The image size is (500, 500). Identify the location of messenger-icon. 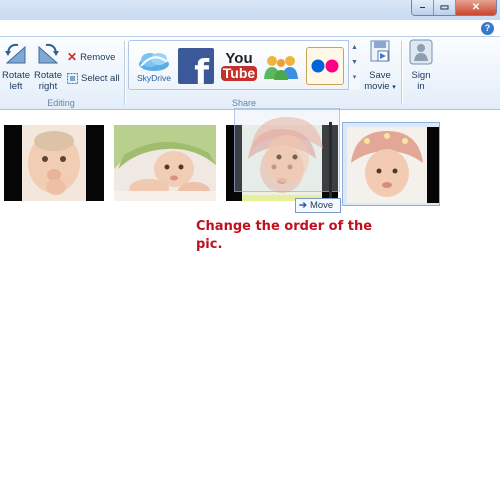
(281, 68).